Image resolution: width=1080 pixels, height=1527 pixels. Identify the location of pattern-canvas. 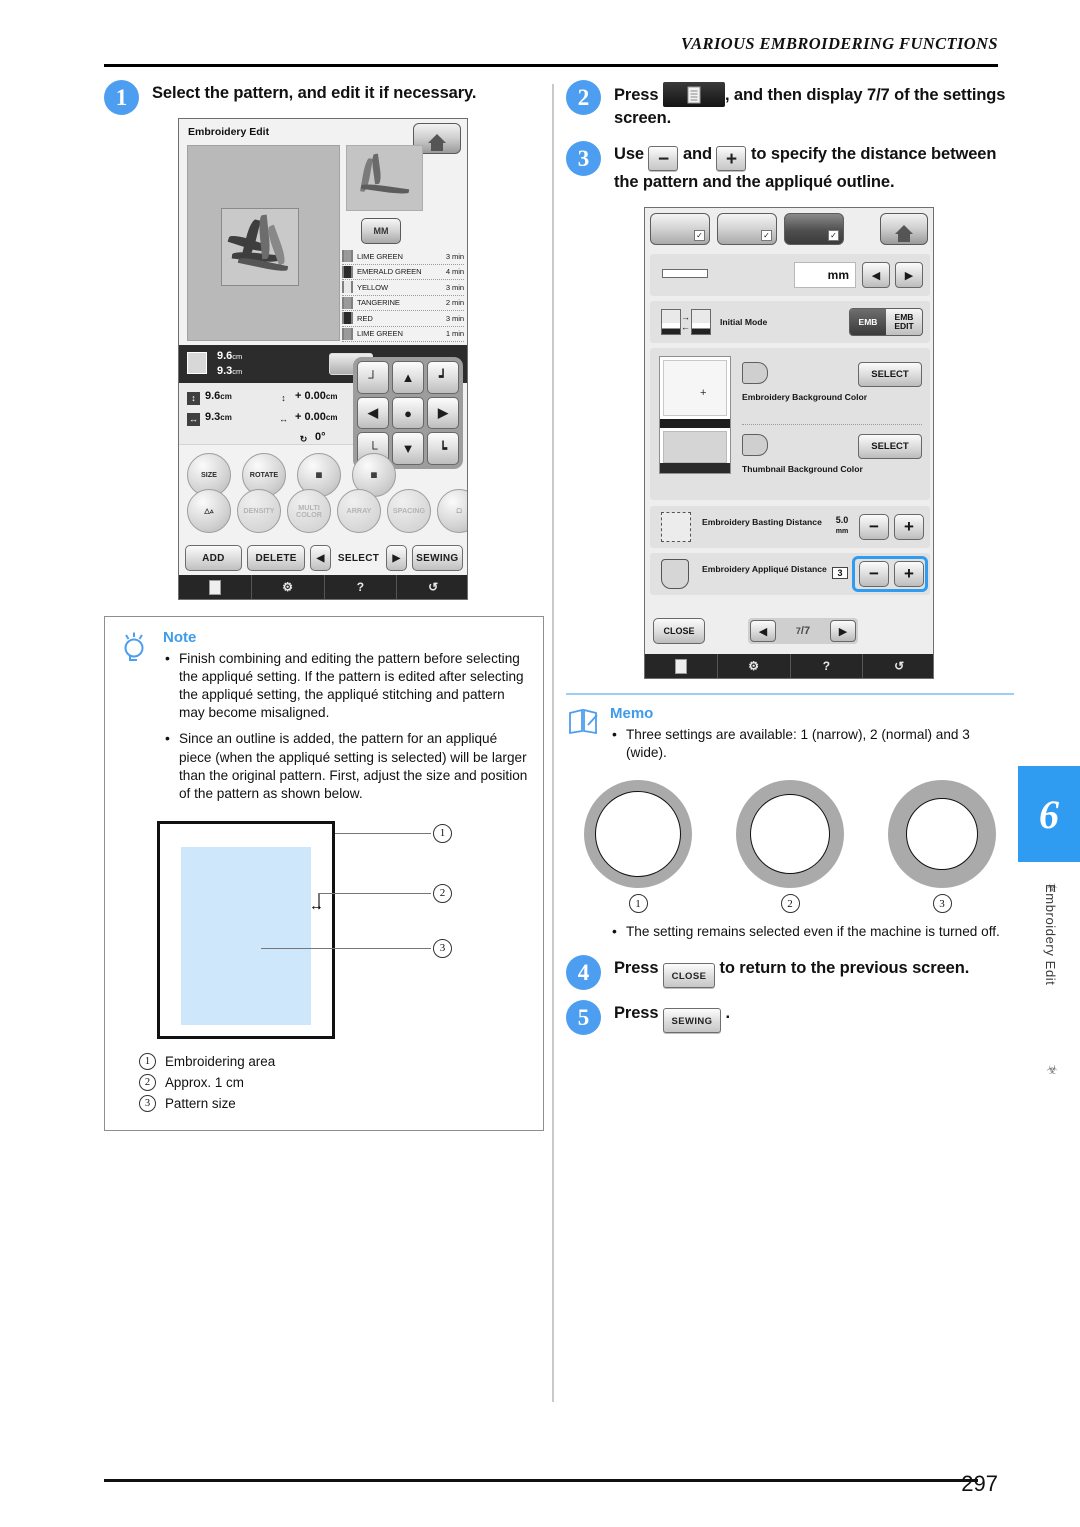
(263, 243).